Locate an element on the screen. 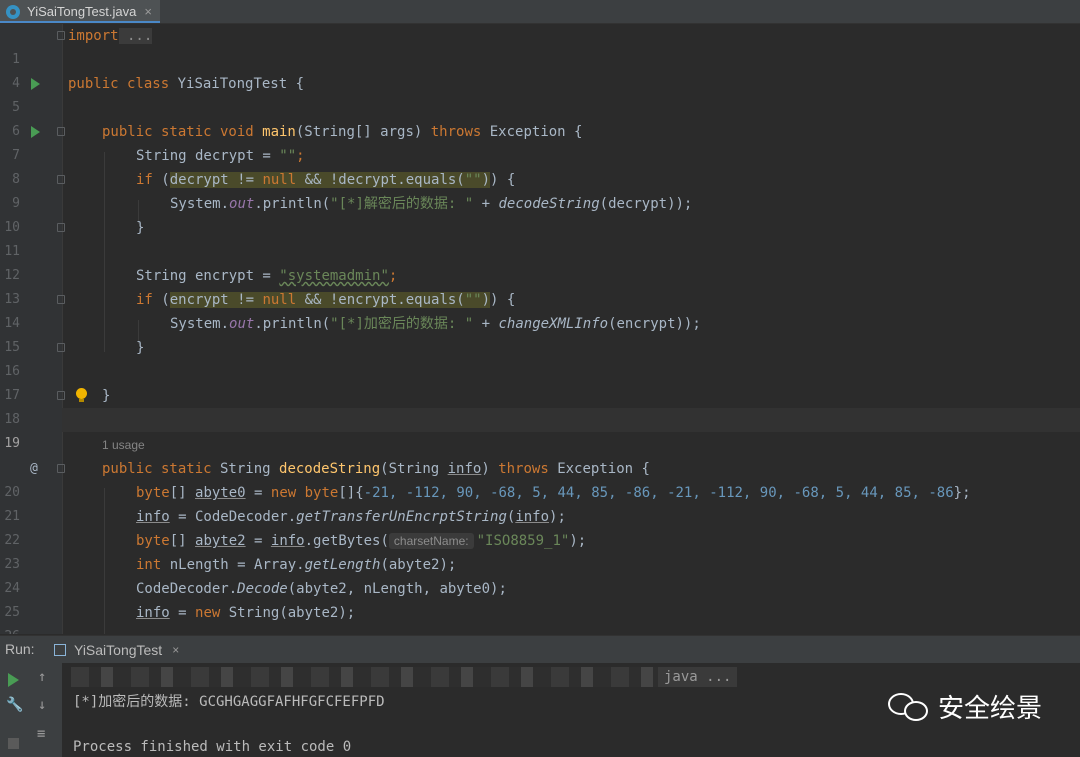  code-token: throws is located at coordinates (456, 132).